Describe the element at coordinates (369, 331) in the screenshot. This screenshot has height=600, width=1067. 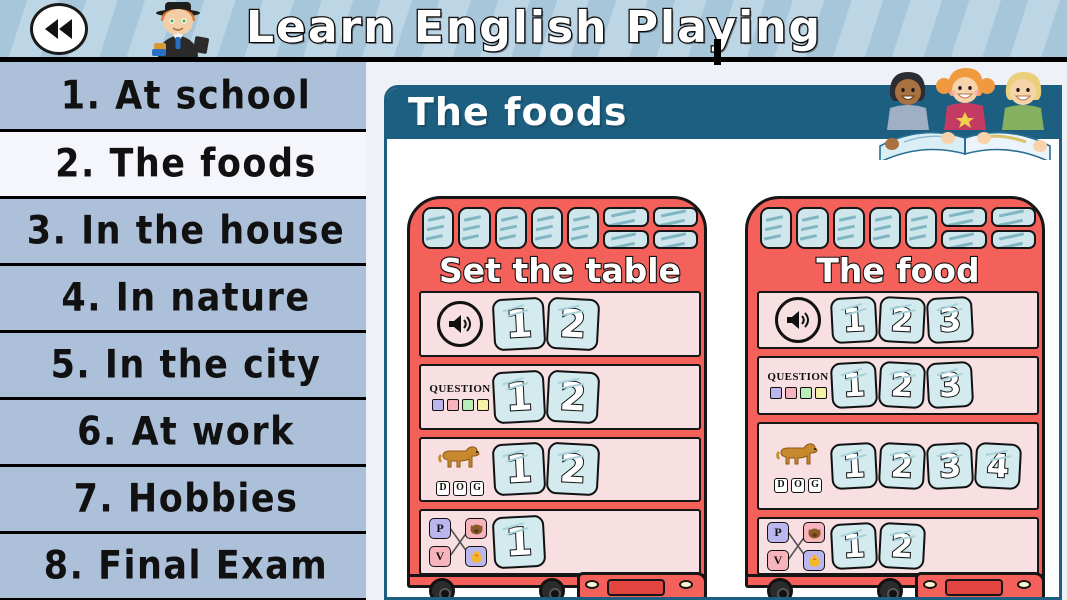
I see `sidebar-right-rail` at that location.